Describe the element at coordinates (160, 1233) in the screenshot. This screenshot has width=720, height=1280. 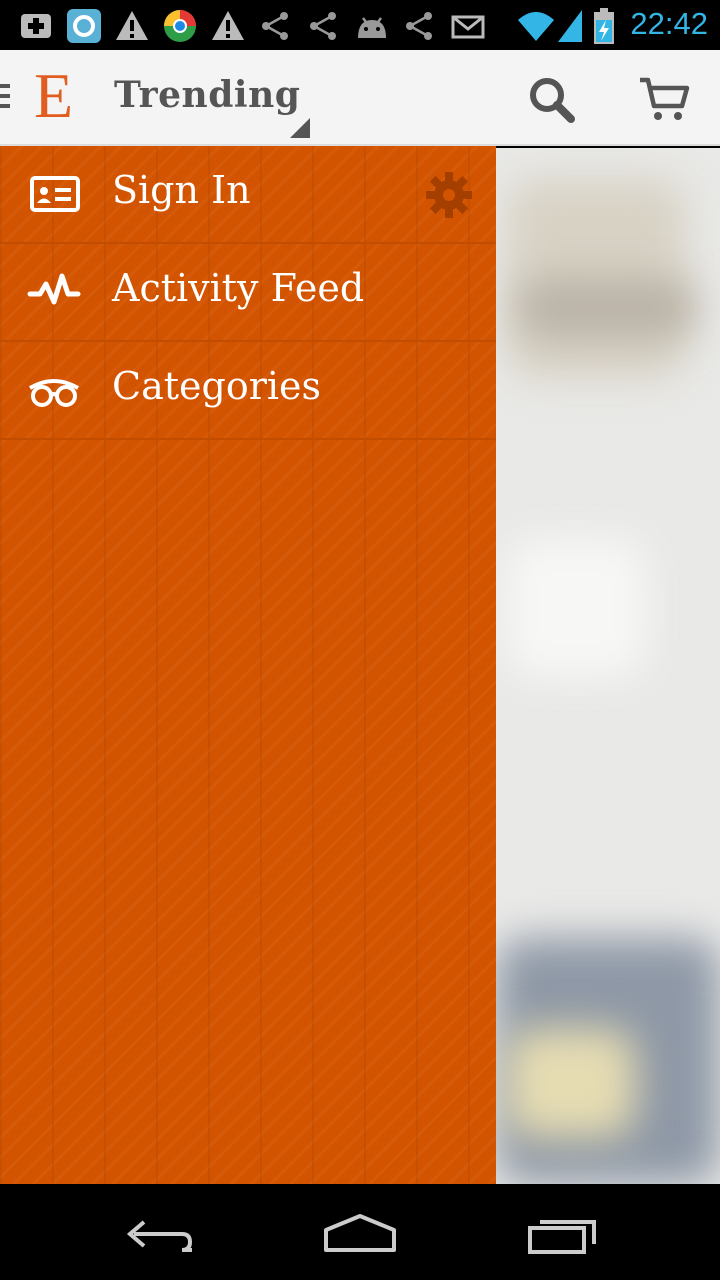
I see `back-icon` at that location.